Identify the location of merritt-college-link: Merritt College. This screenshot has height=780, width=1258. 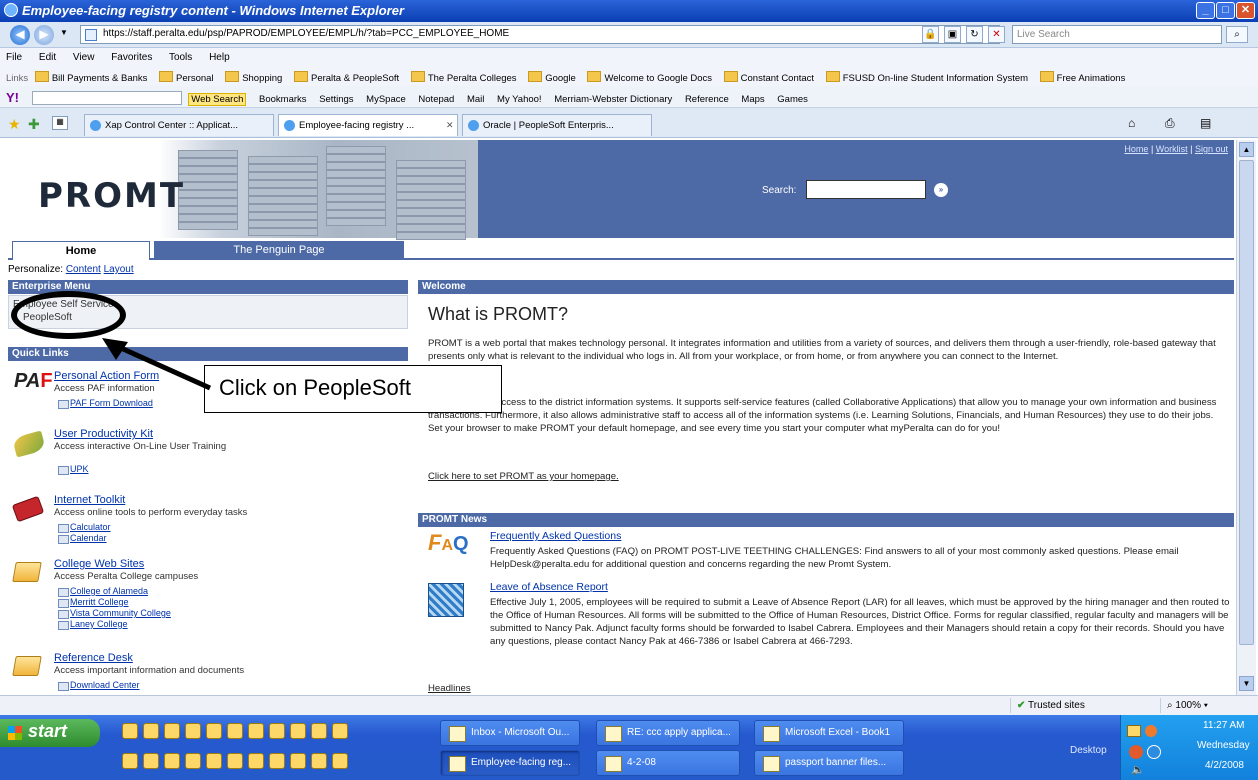
(93, 602).